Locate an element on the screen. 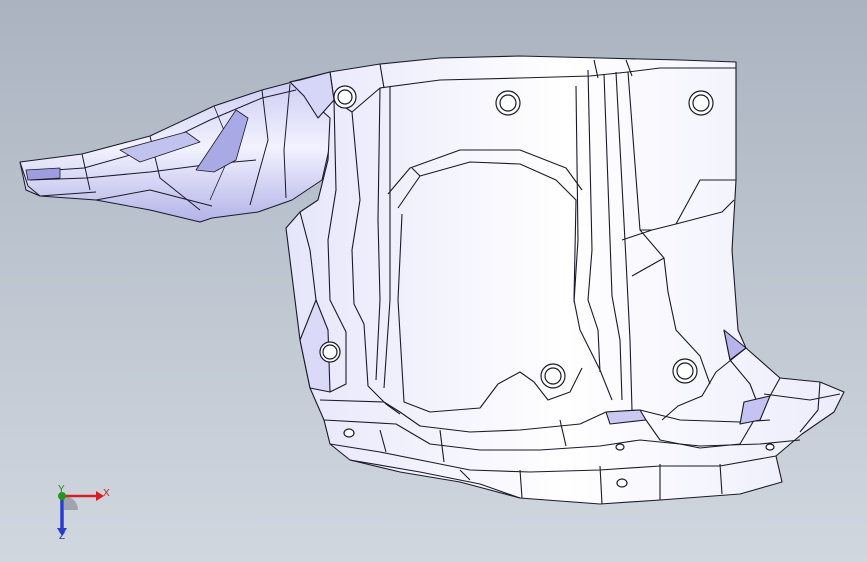 The image size is (867, 562). hole-top-center is located at coordinates (508, 103).